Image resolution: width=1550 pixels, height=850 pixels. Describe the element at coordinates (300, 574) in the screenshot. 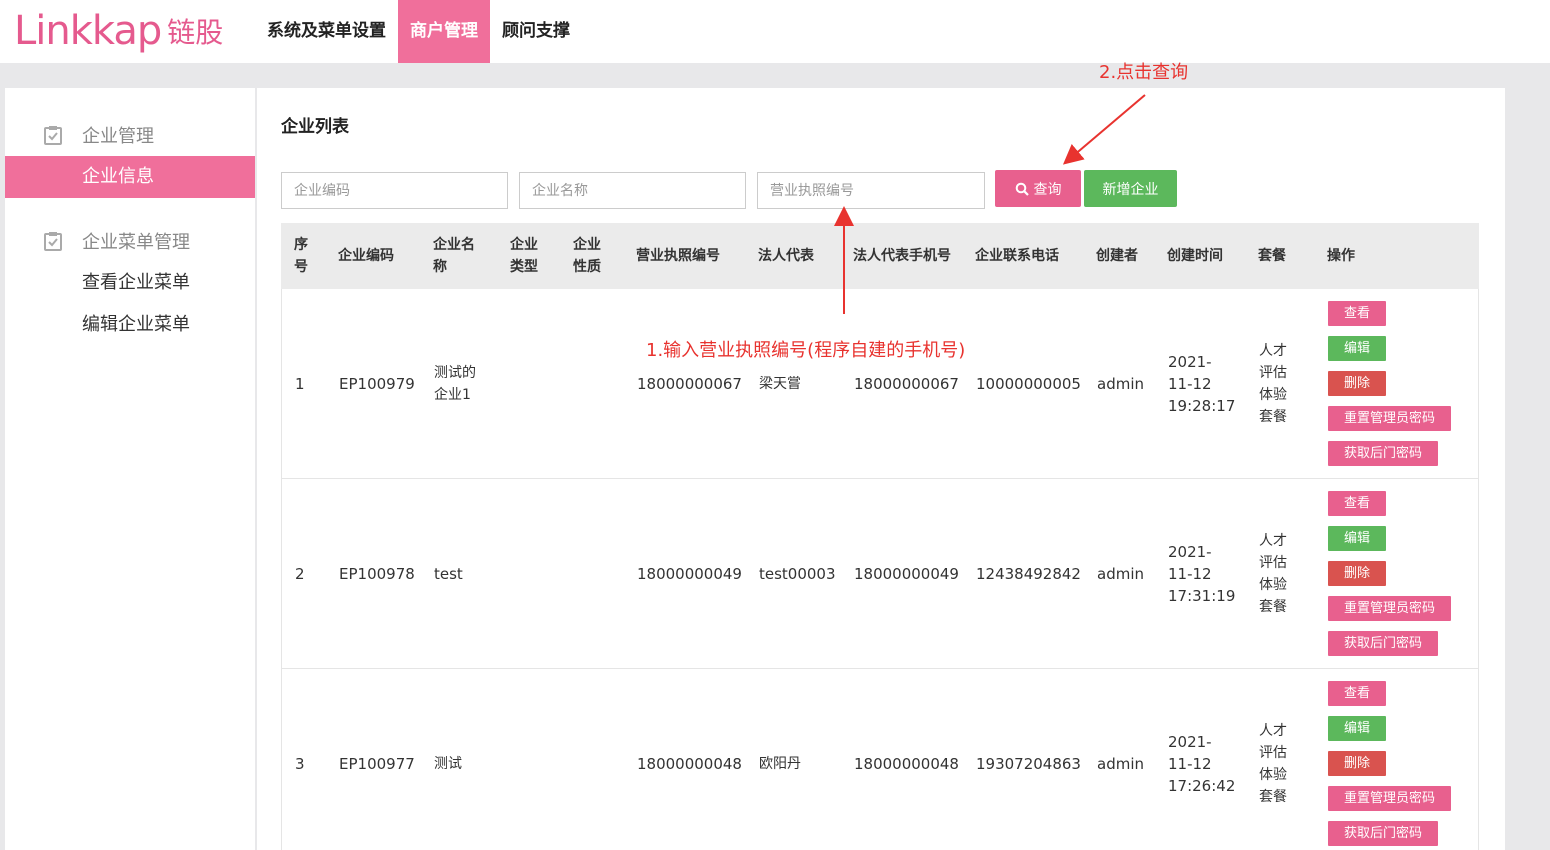

I see `cell-index: 2` at that location.